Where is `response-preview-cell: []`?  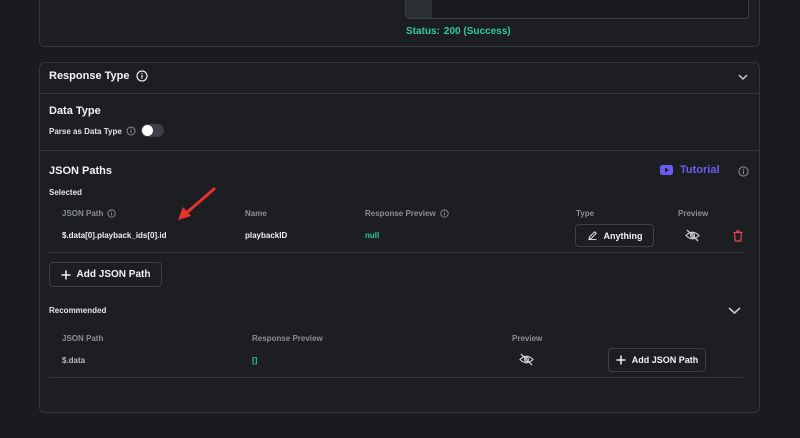
response-preview-cell: [] is located at coordinates (255, 360).